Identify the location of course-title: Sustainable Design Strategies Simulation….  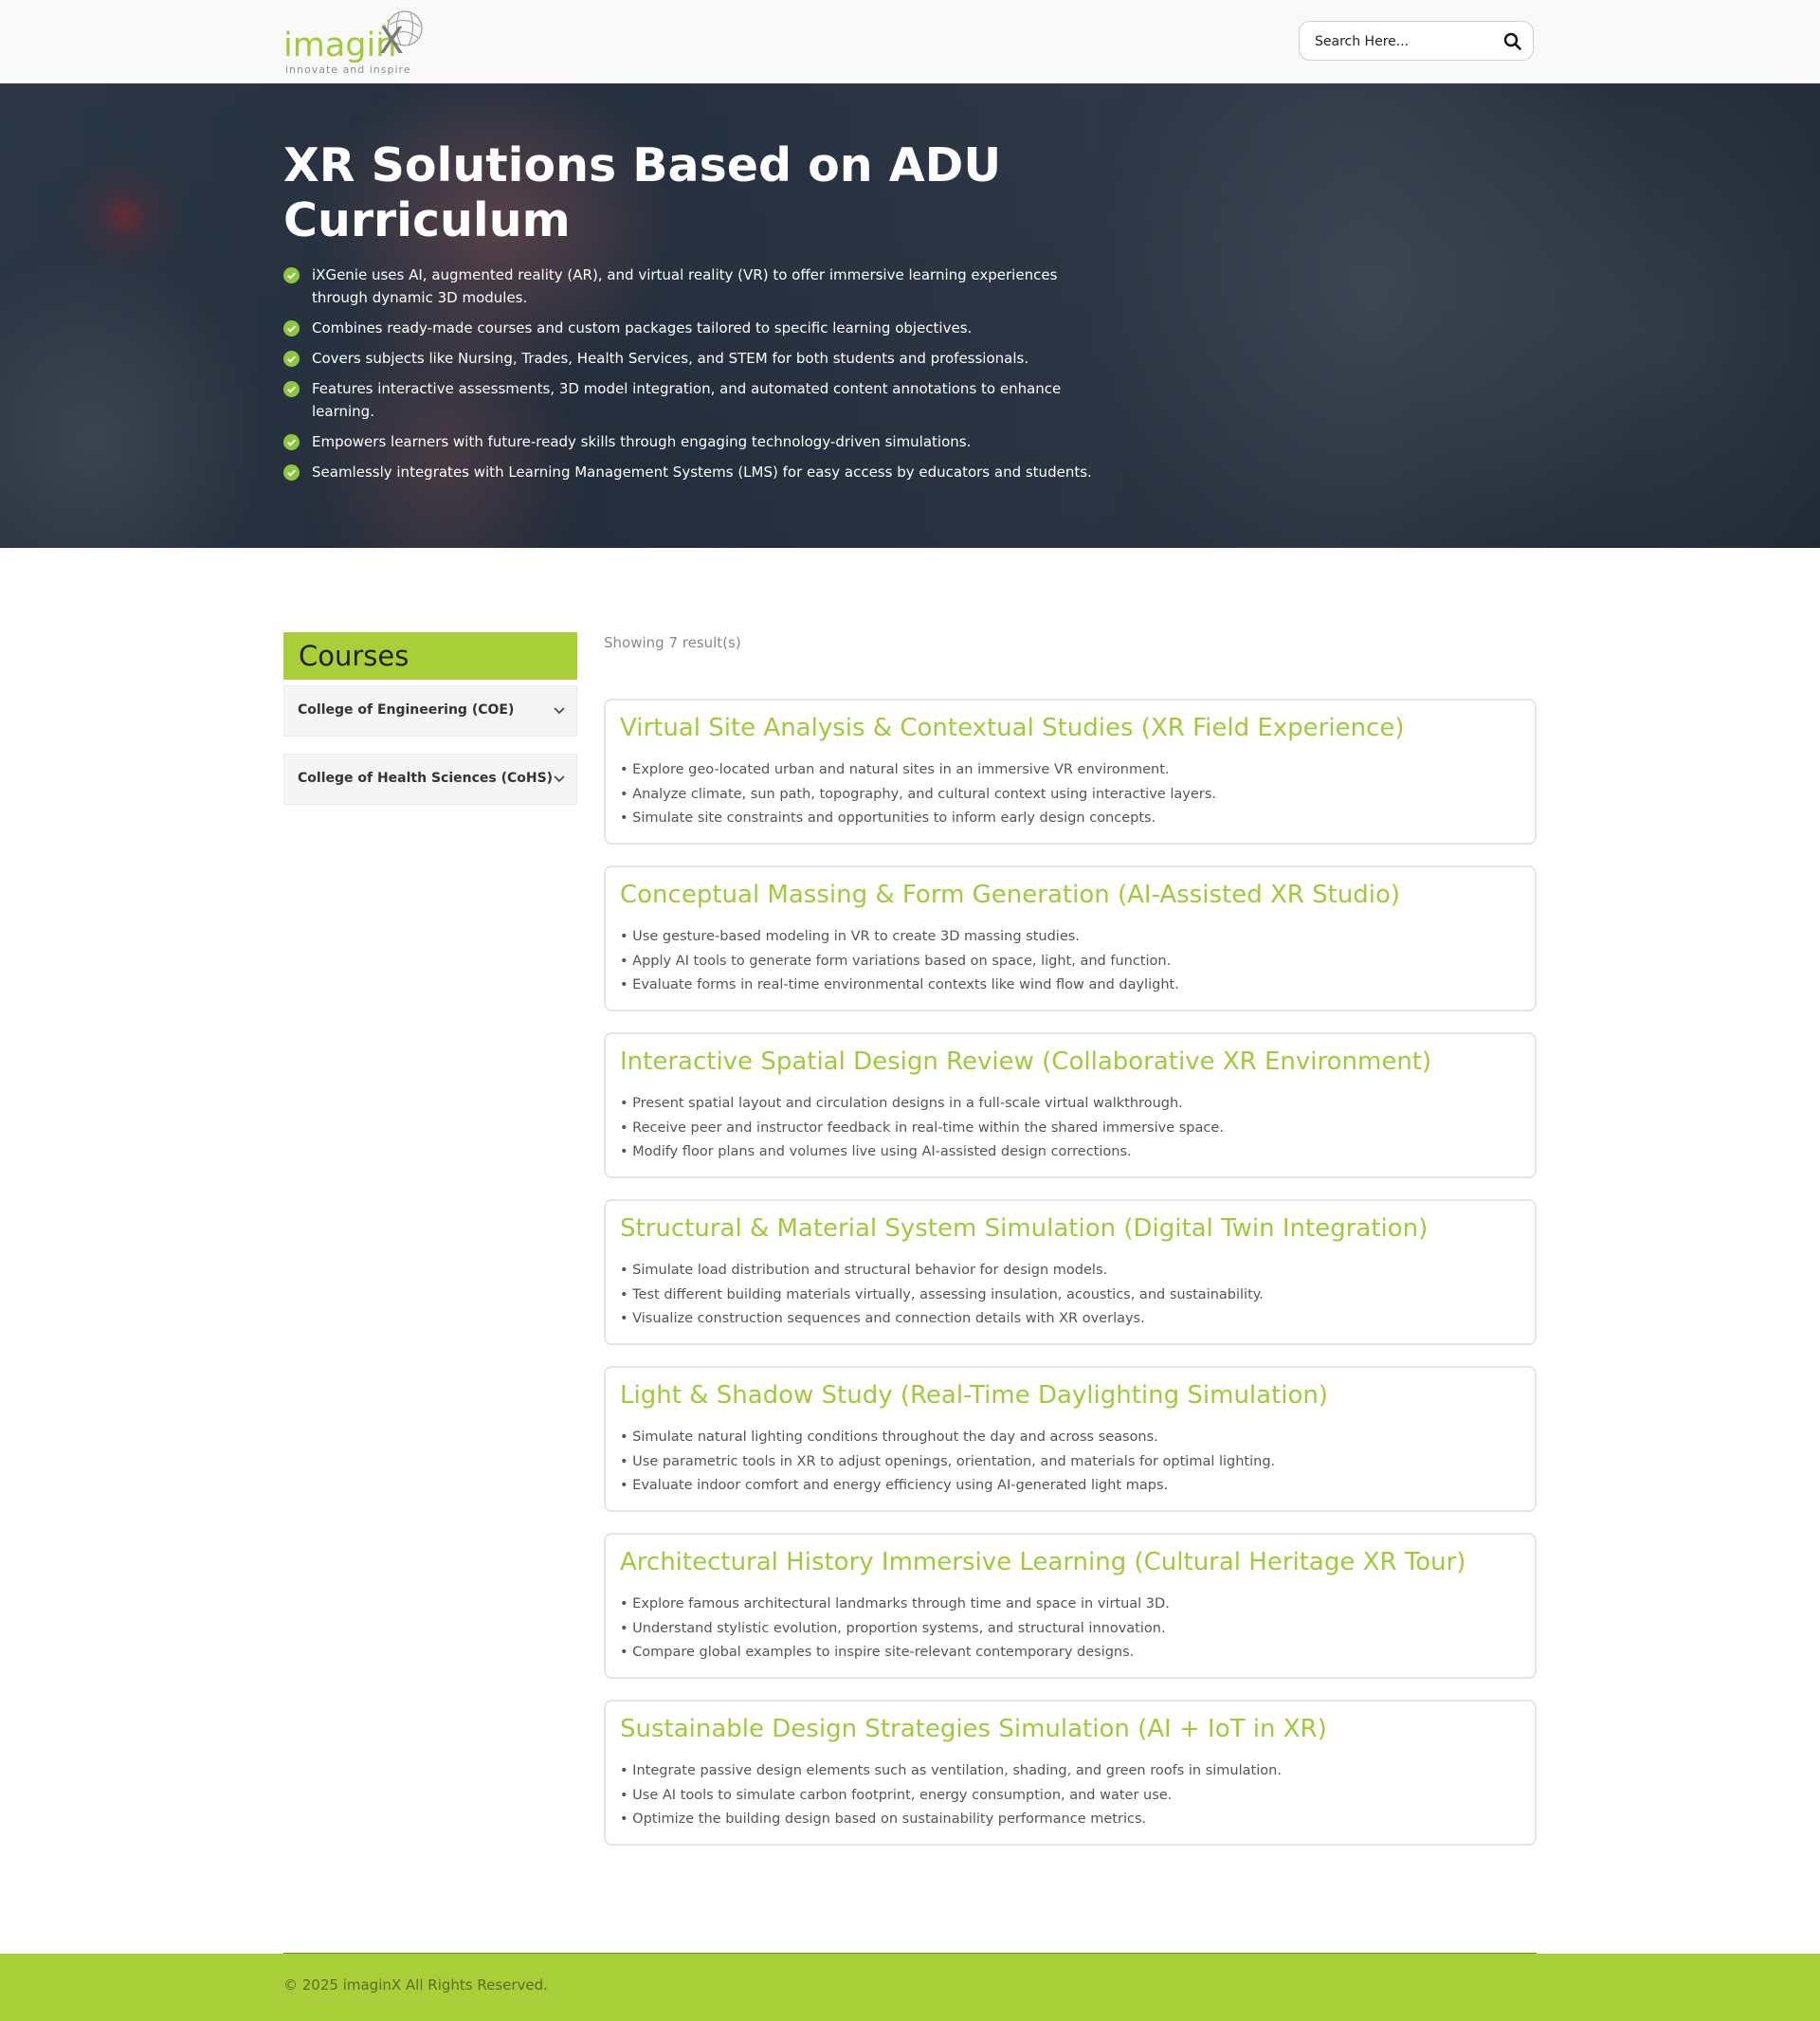
(1070, 1729).